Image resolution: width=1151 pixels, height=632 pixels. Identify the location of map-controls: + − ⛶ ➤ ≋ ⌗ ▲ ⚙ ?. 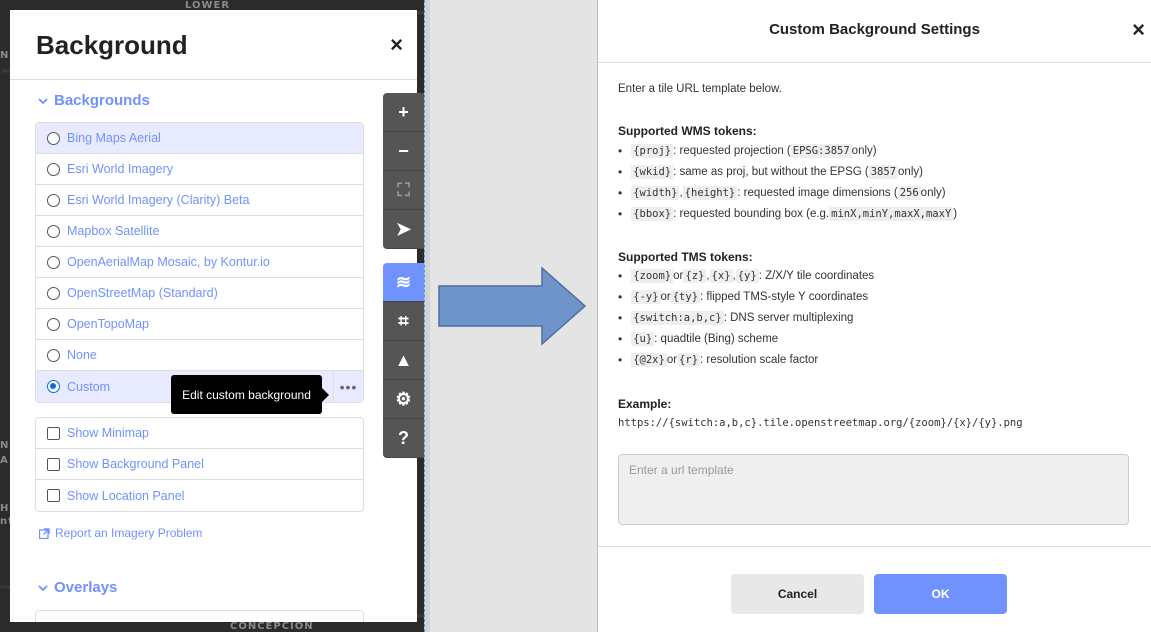
(403, 275).